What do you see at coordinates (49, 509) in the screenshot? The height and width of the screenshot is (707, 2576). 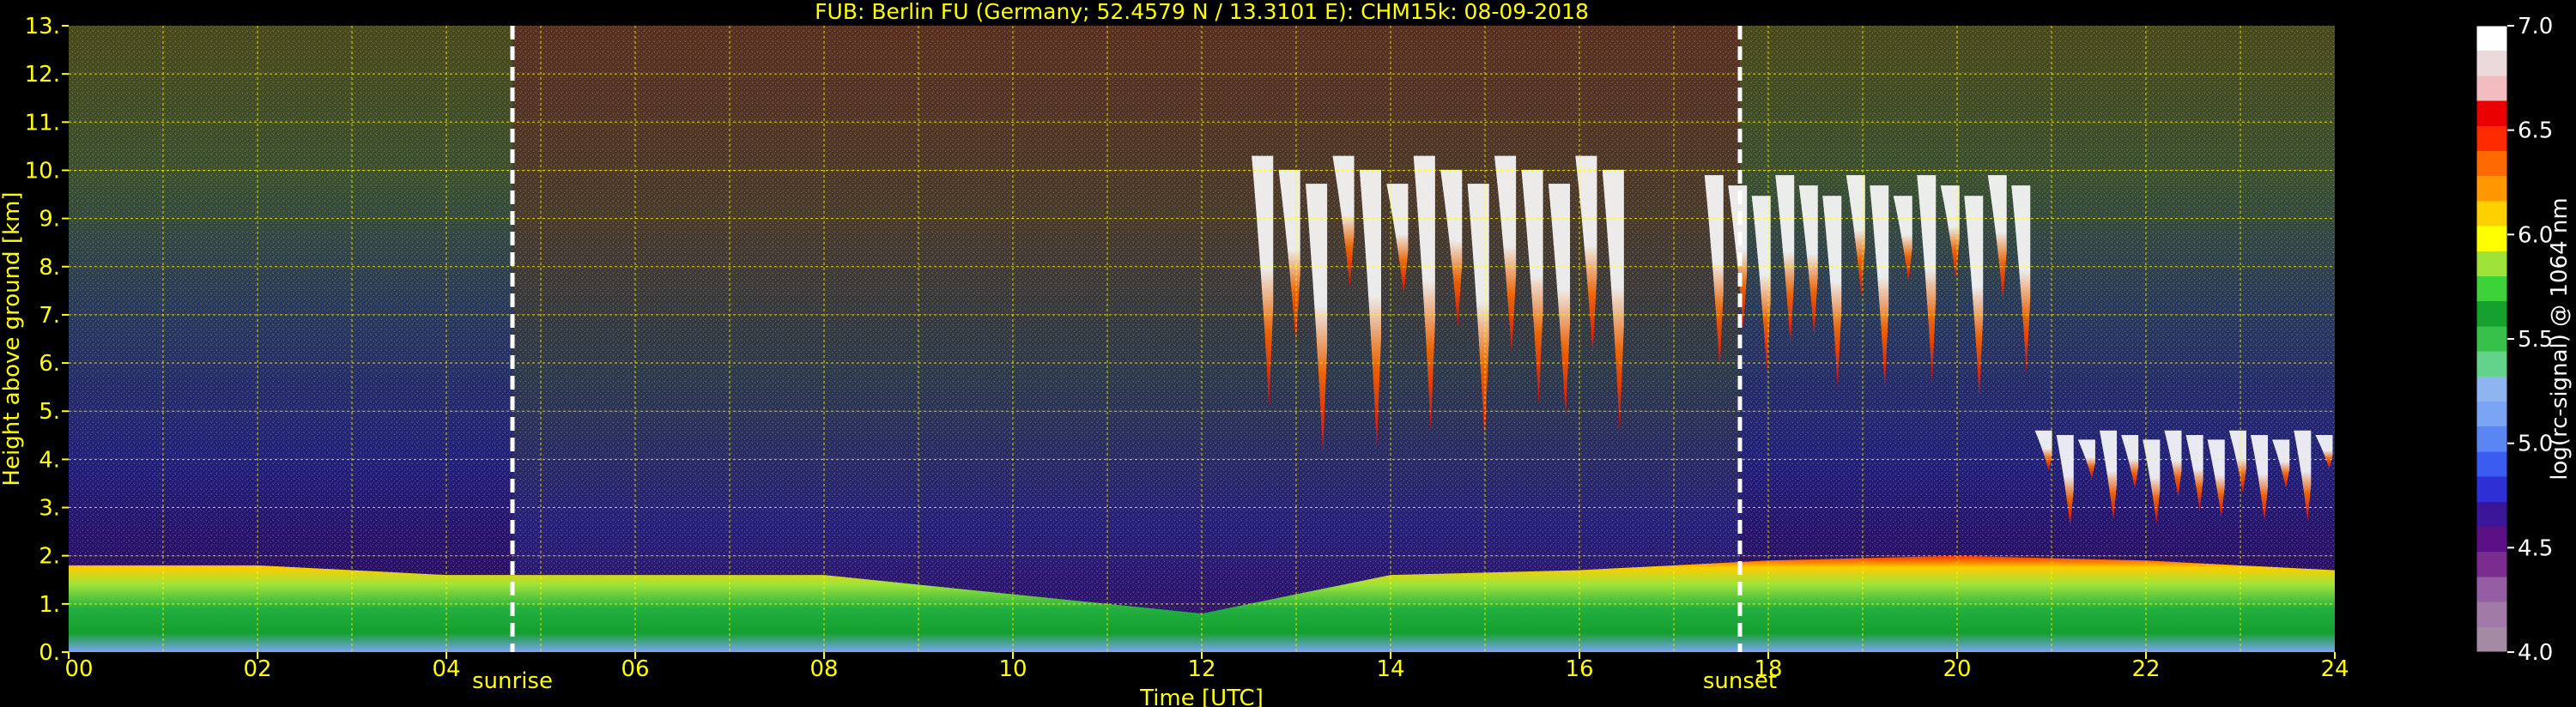 I see `y-tick-label: 3.` at bounding box center [49, 509].